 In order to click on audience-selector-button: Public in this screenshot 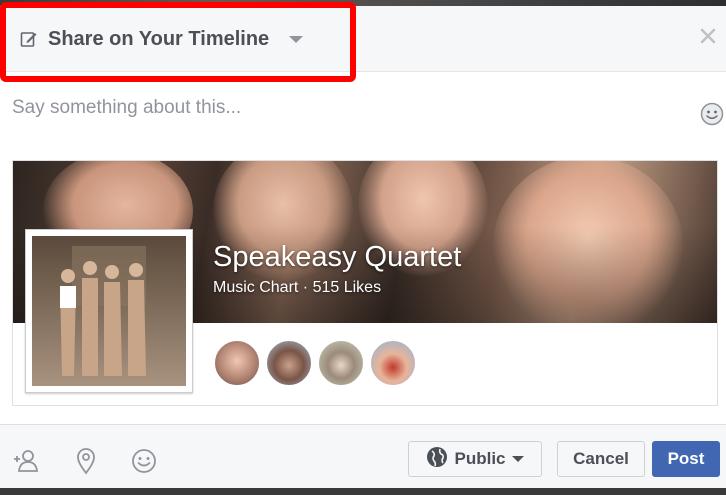, I will do `click(475, 459)`.